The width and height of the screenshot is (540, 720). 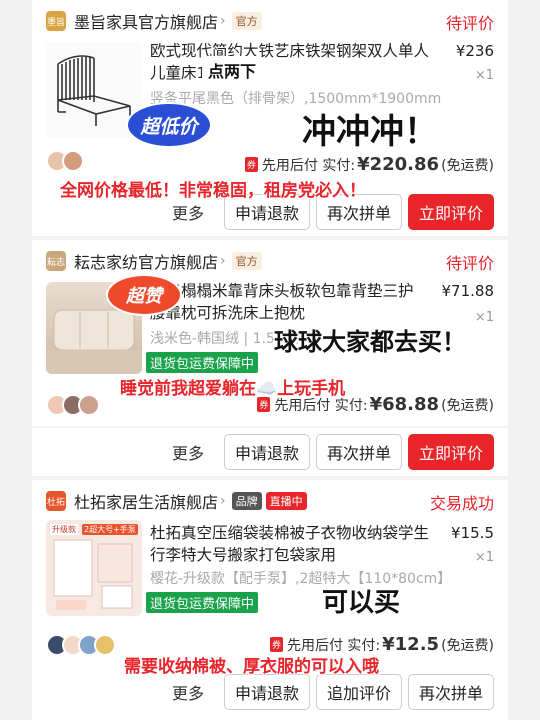 I want to click on store-logo: 杜拓, so click(x=56, y=501).